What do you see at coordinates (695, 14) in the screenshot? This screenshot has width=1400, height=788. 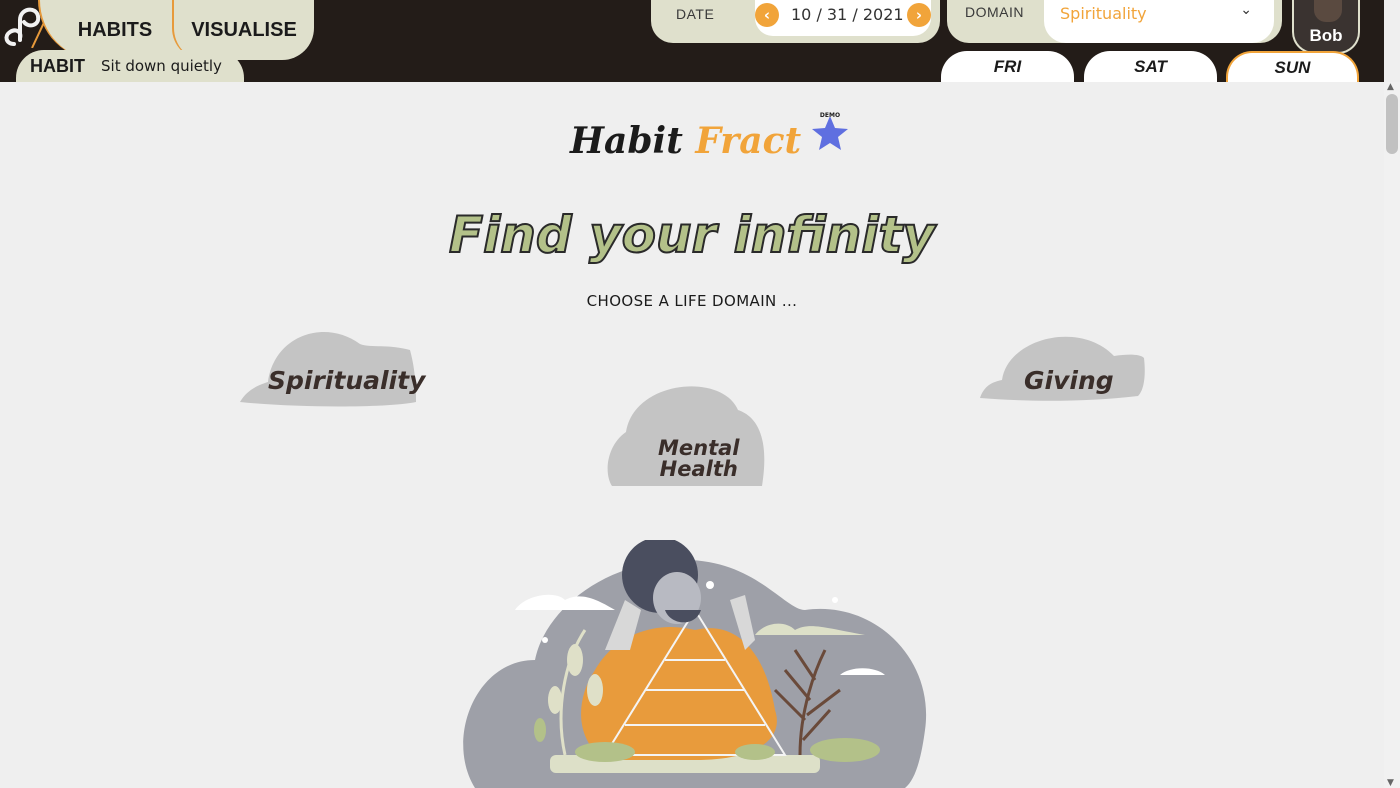 I see `date-label: DATE` at bounding box center [695, 14].